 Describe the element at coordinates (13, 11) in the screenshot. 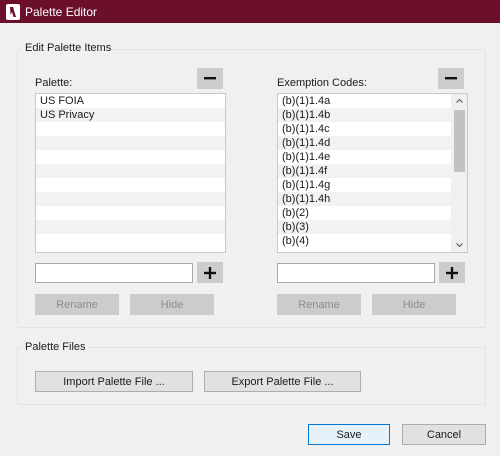

I see `app-logo-icon` at that location.